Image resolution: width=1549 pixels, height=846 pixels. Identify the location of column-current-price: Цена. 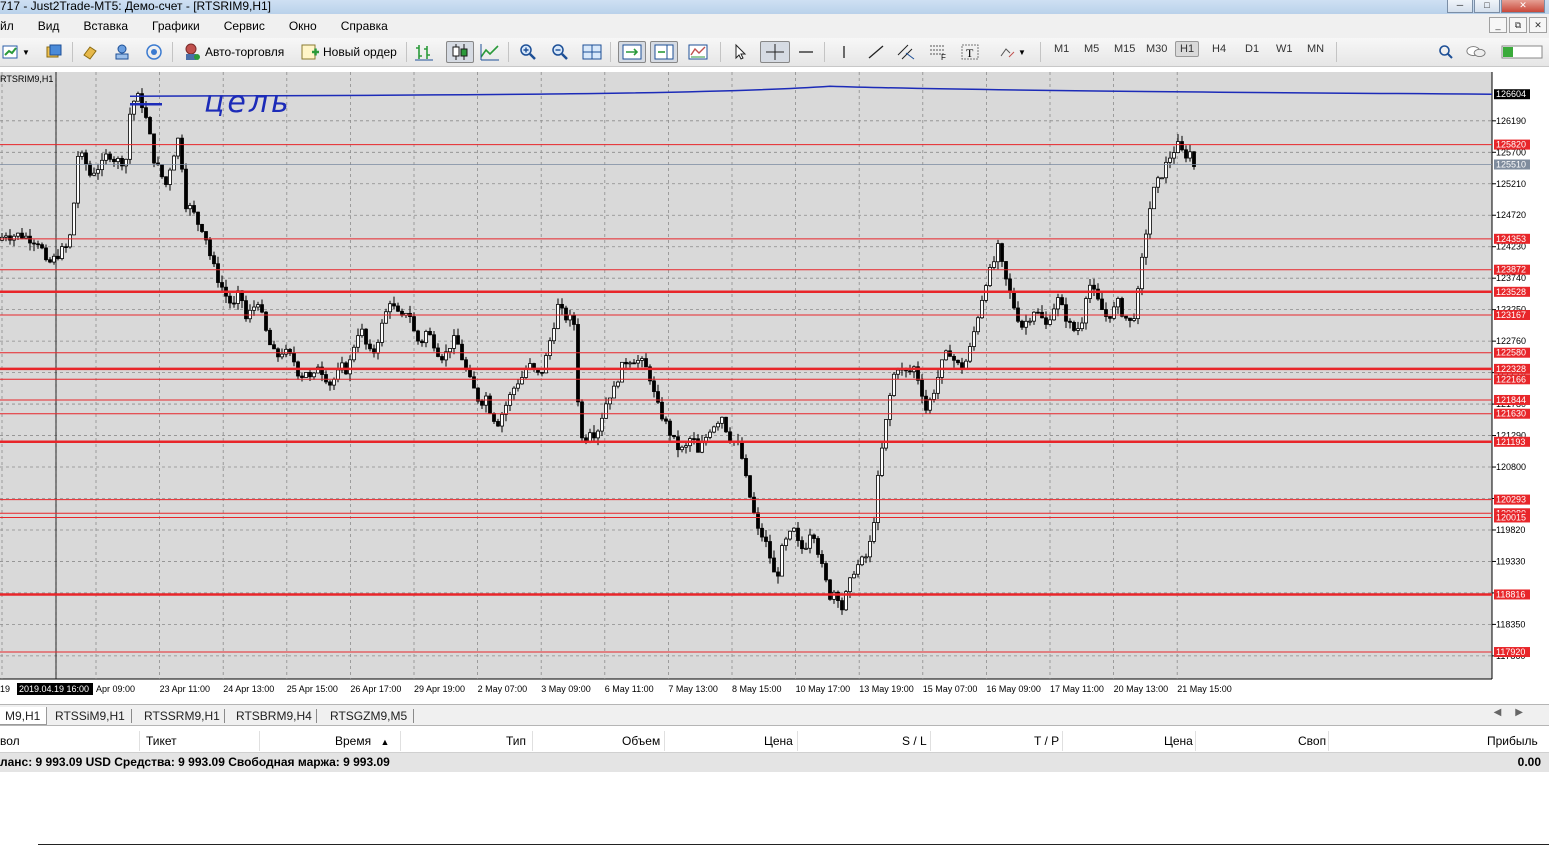
(1178, 741).